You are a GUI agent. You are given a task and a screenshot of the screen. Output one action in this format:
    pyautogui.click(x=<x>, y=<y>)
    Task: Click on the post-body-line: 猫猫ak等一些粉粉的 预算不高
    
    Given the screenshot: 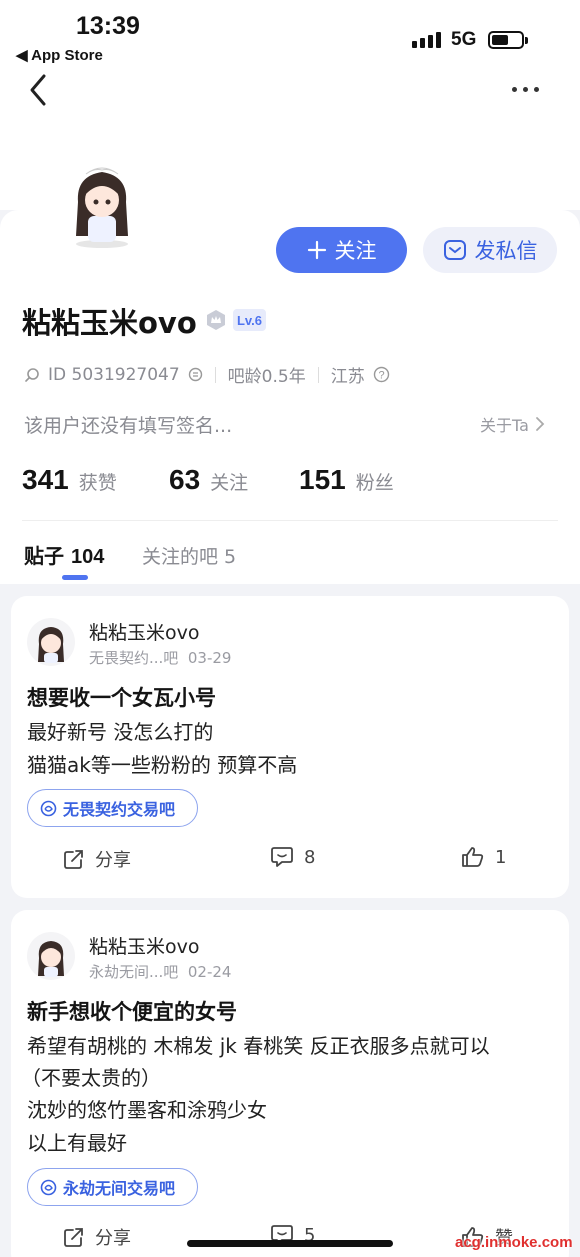 What is the action you would take?
    pyautogui.click(x=162, y=765)
    